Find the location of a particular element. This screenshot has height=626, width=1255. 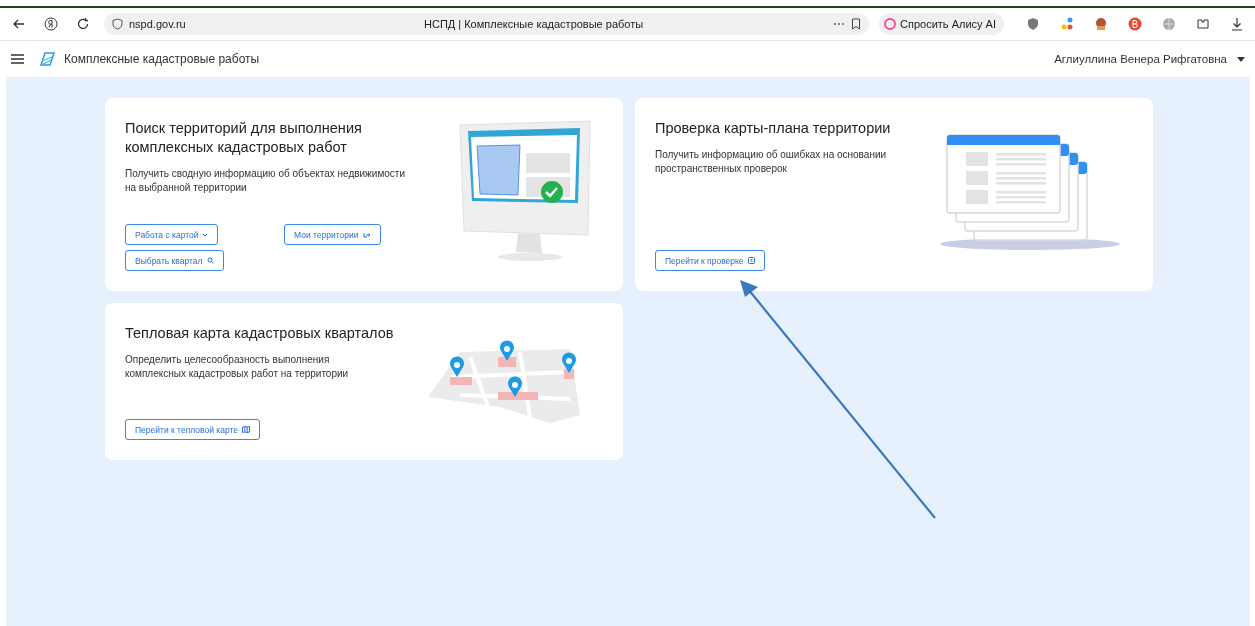

card-title: Тепловая карта кадастровых кварталов is located at coordinates (260, 333).